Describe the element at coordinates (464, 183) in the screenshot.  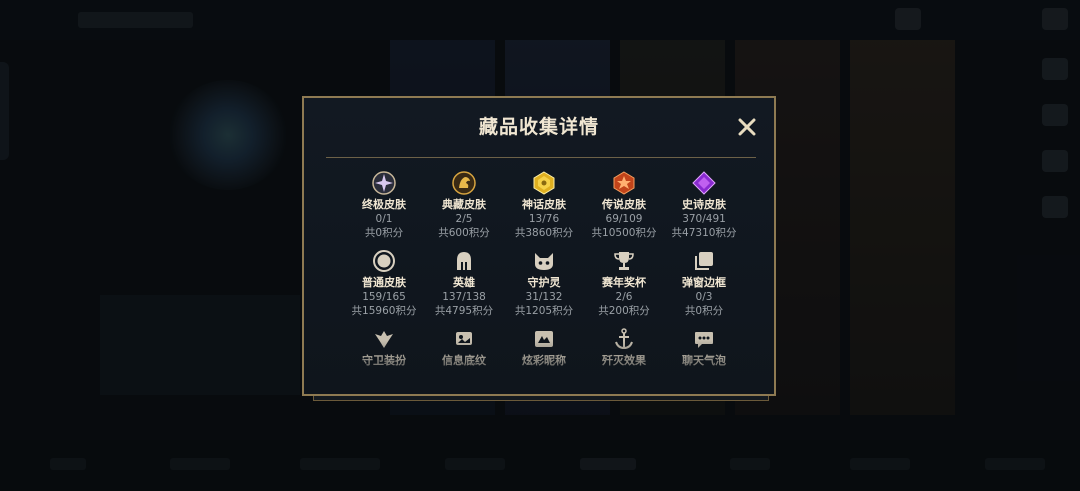
I see `prestige-skin-icon` at that location.